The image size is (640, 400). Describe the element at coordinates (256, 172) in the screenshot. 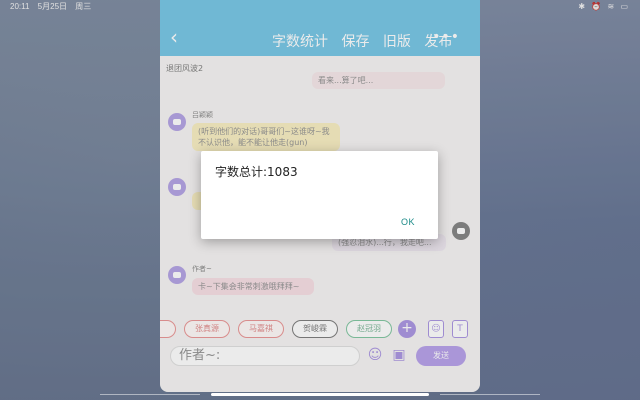

I see `dialog-message: 字数总计:1083` at that location.